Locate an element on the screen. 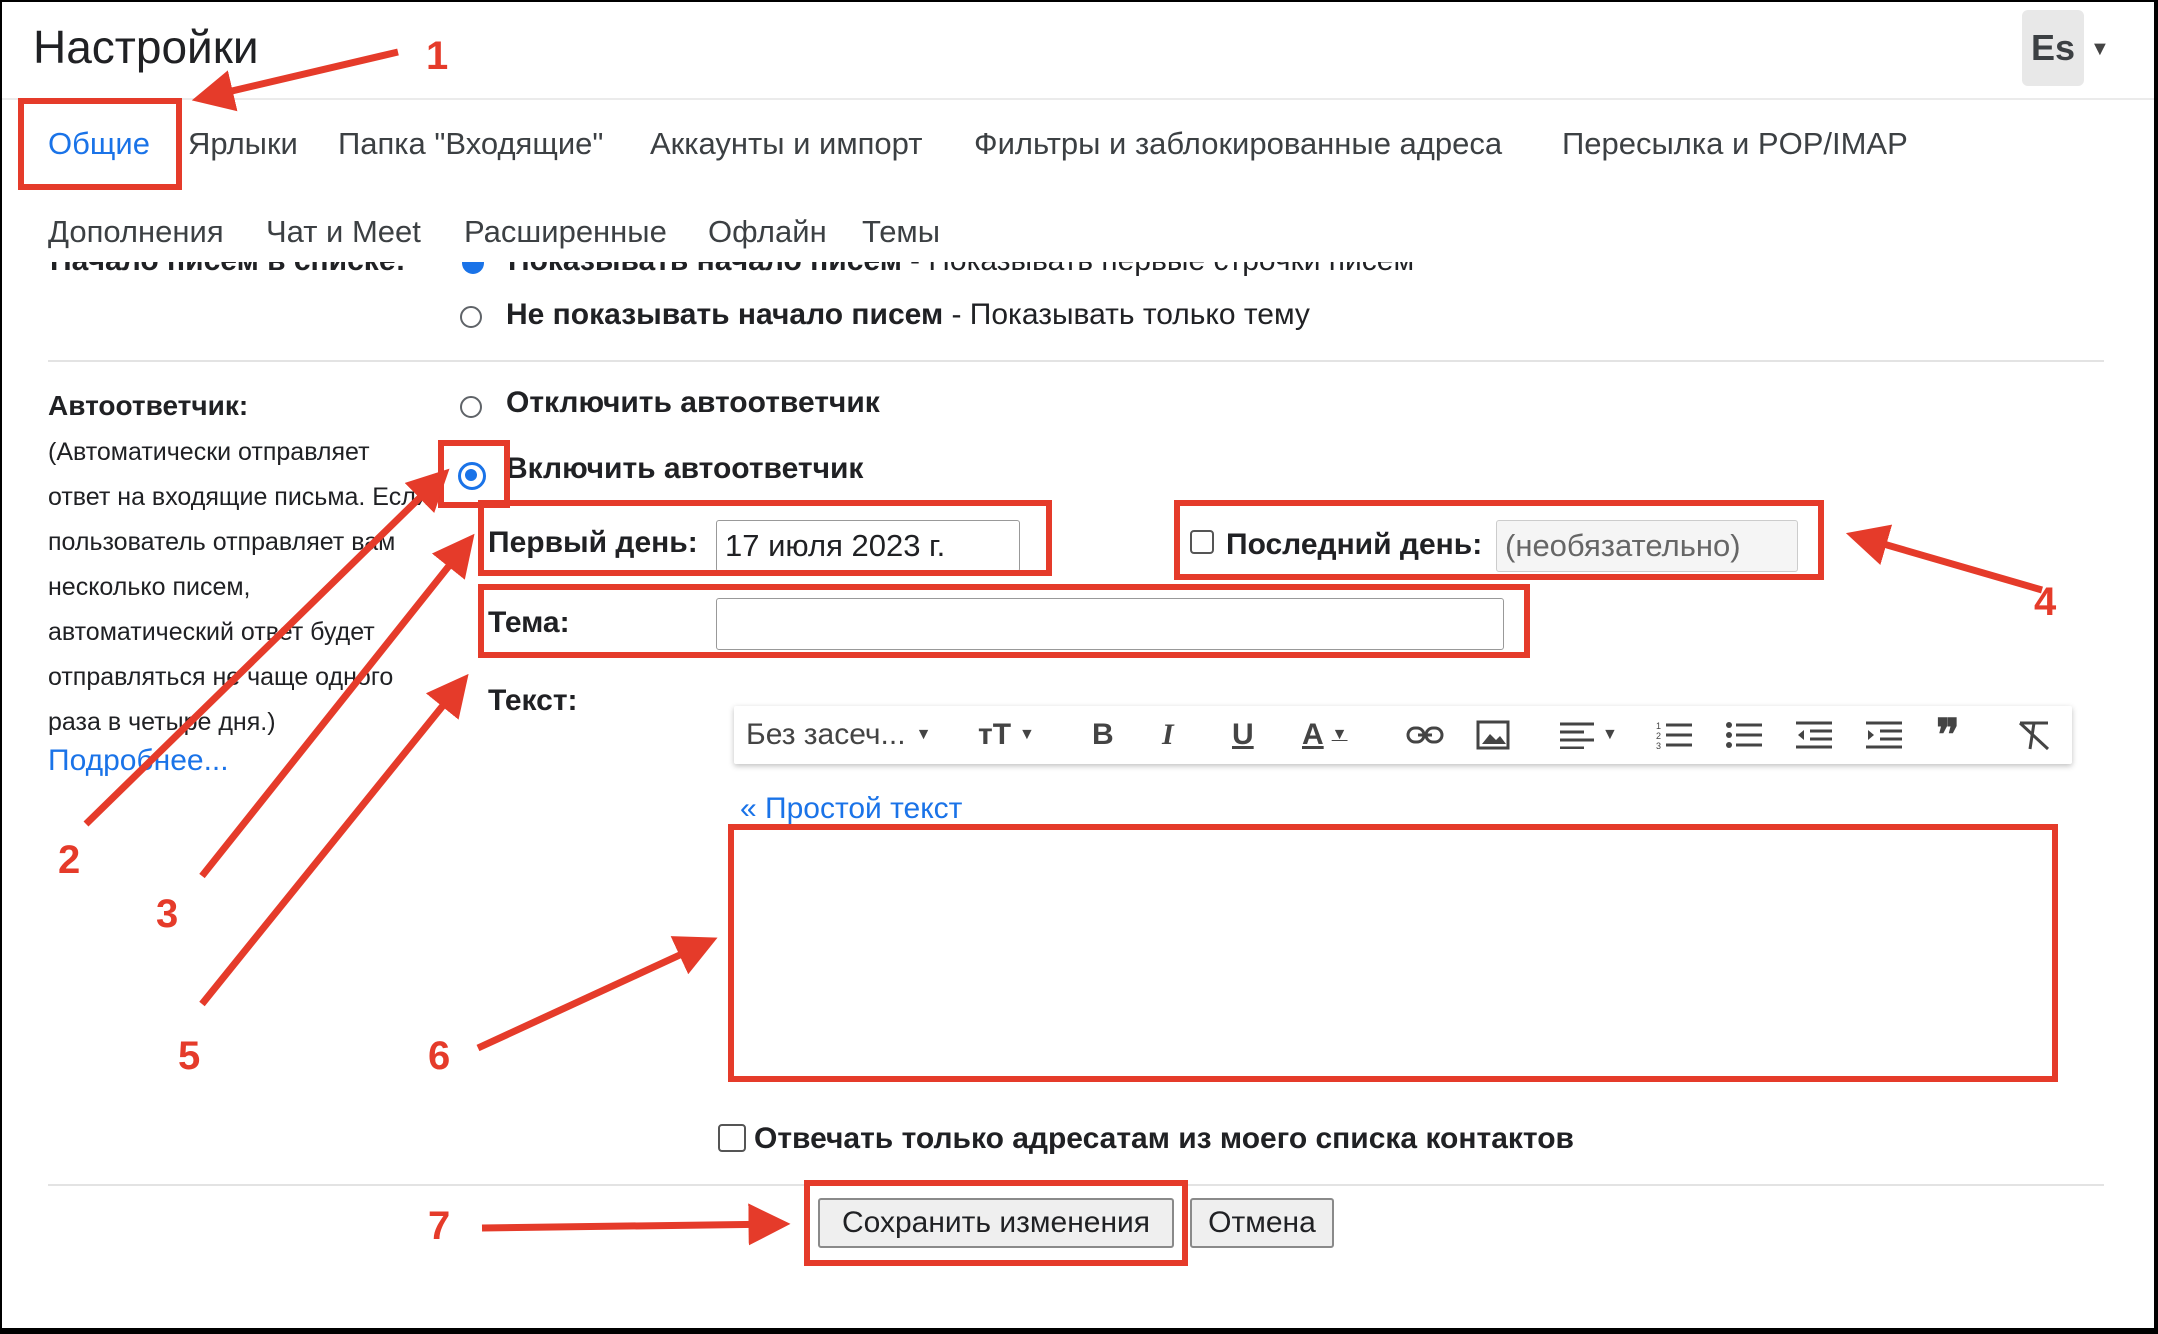 The image size is (2158, 1334). annotation-number: 1 is located at coordinates (437, 56).